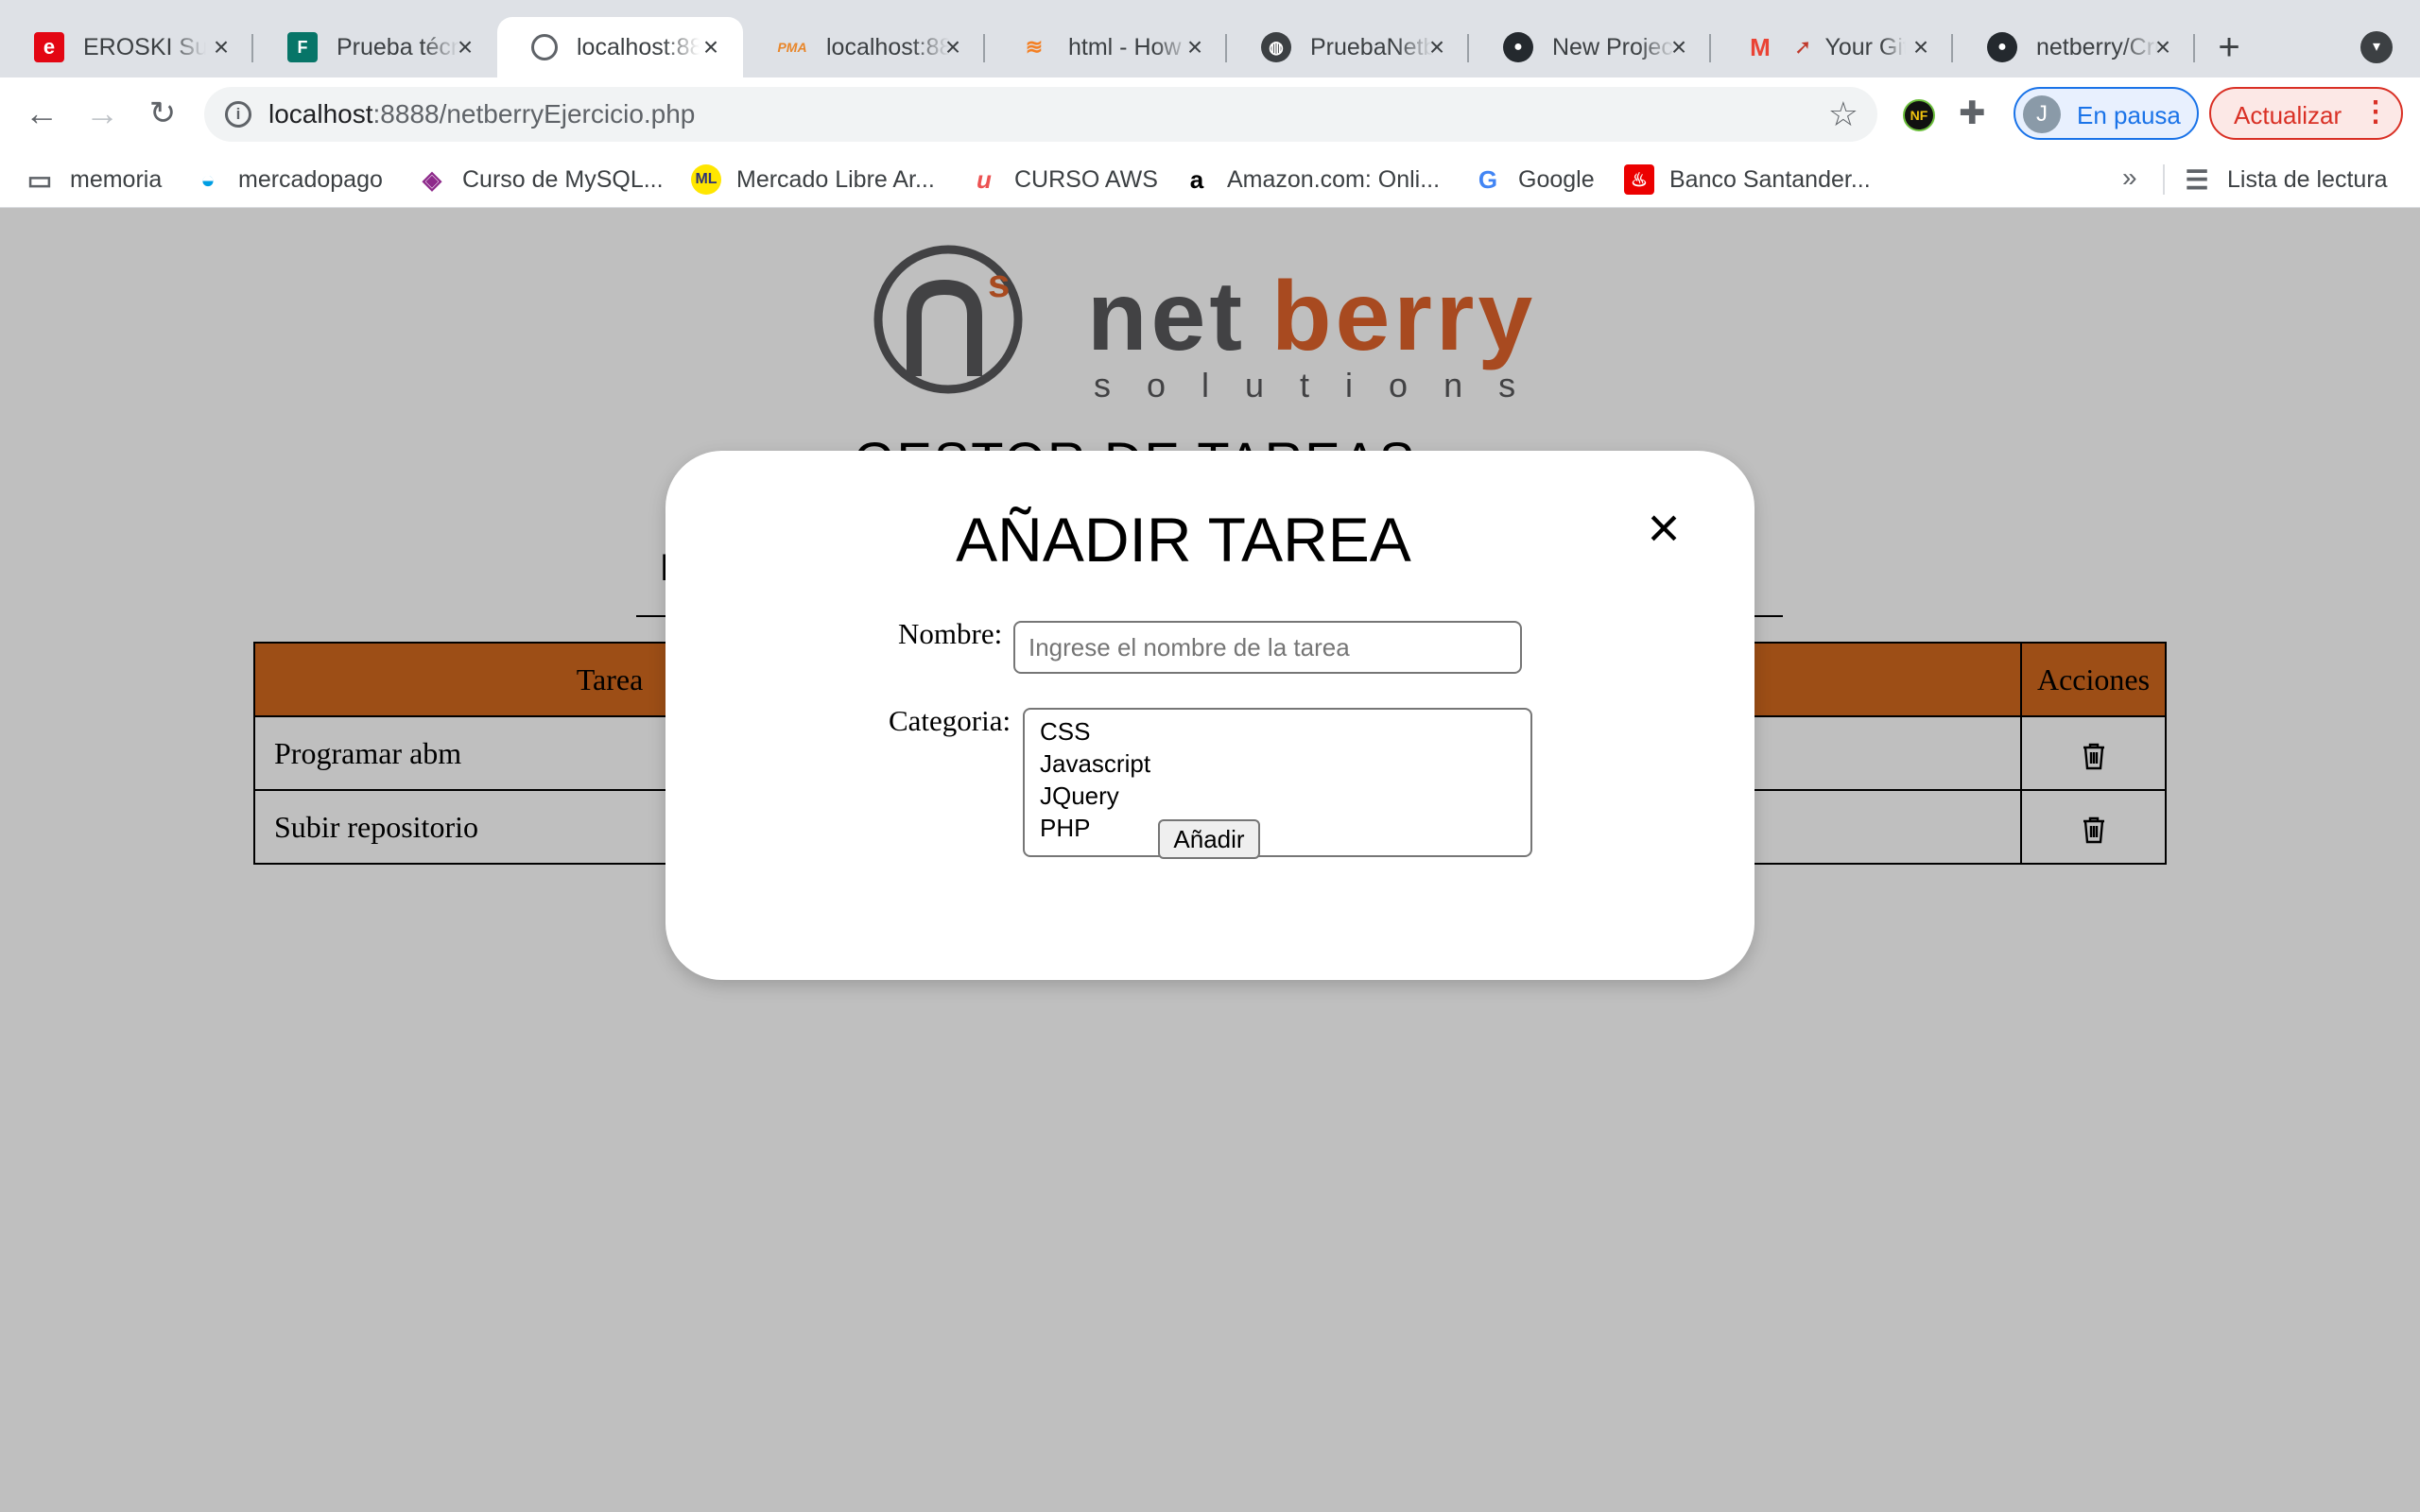 This screenshot has height=1512, width=2420. What do you see at coordinates (398, 46) in the screenshot?
I see `tab-title: Prueba técnica` at bounding box center [398, 46].